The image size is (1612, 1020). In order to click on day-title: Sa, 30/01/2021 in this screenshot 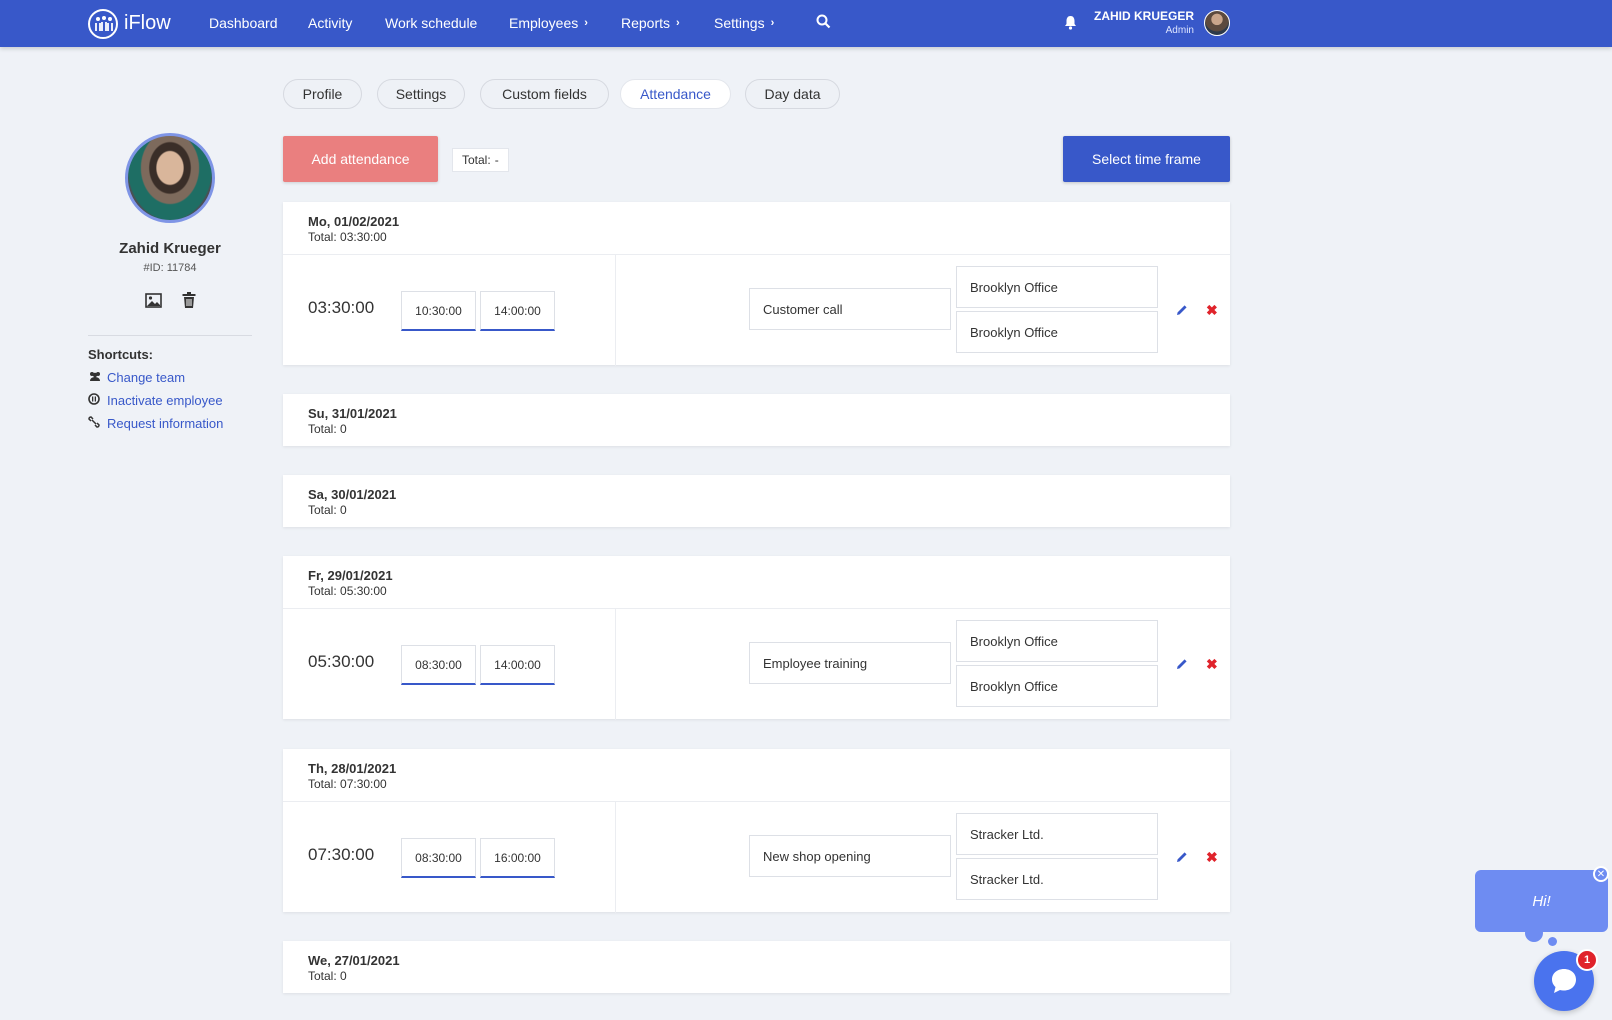, I will do `click(352, 494)`.